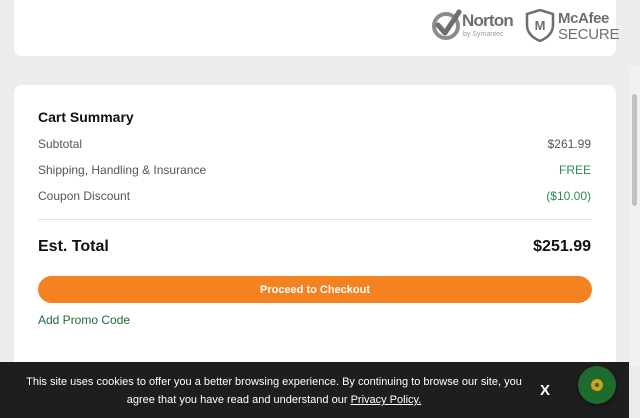  I want to click on mcafee-shield-letter: M, so click(540, 25).